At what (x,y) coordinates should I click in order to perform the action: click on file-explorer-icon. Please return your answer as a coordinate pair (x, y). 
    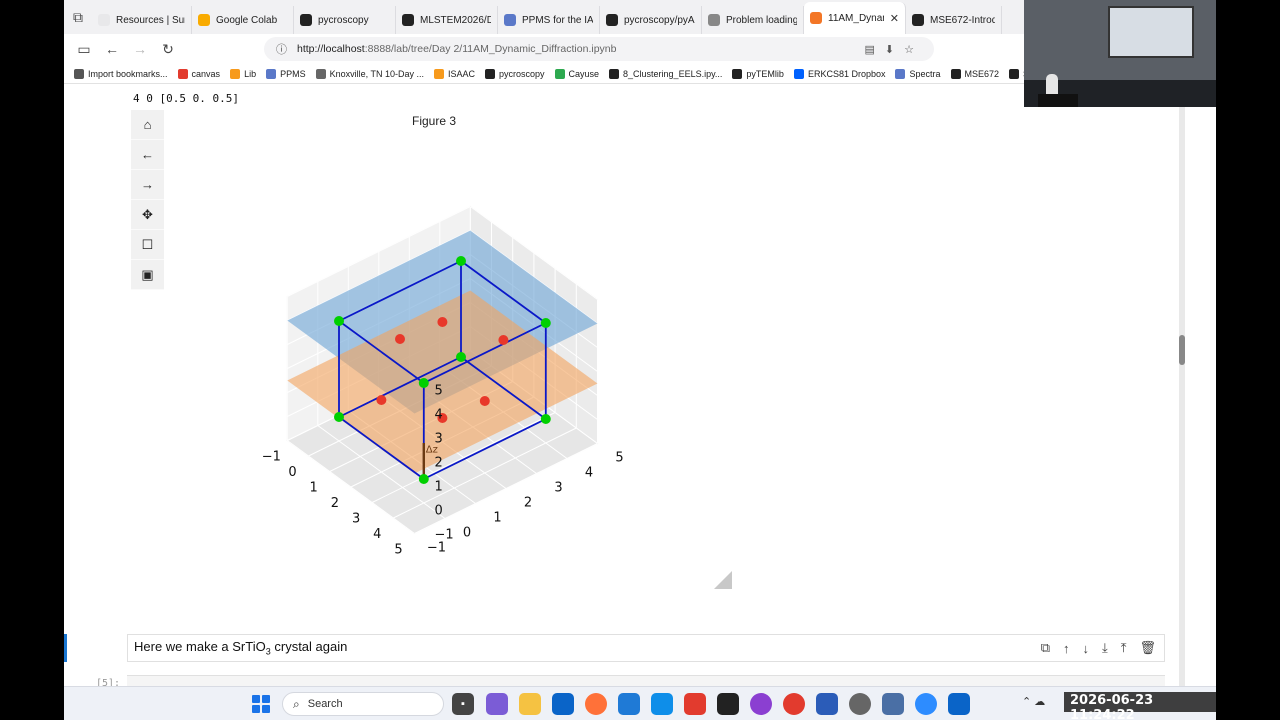
    Looking at the image, I should click on (530, 704).